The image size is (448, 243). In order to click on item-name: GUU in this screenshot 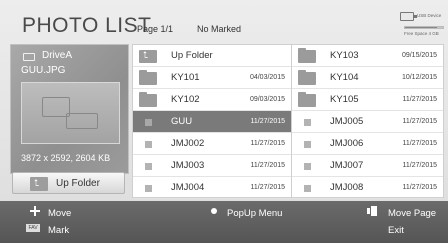, I will do `click(182, 121)`.